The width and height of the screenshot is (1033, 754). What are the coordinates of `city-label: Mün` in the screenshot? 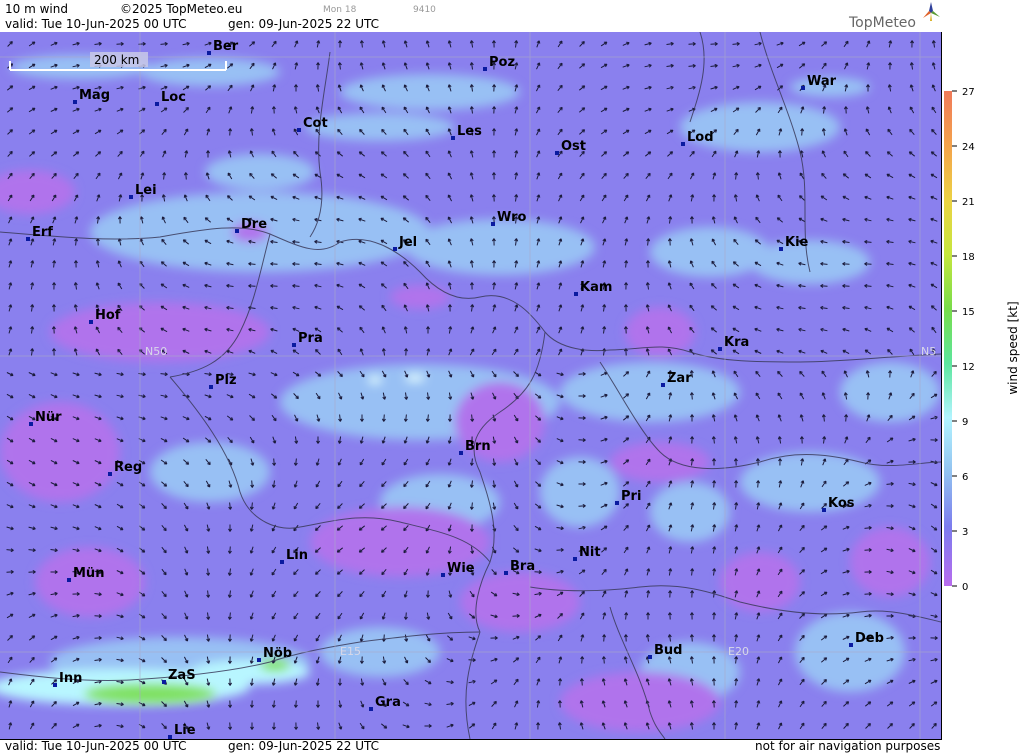 It's located at (88, 573).